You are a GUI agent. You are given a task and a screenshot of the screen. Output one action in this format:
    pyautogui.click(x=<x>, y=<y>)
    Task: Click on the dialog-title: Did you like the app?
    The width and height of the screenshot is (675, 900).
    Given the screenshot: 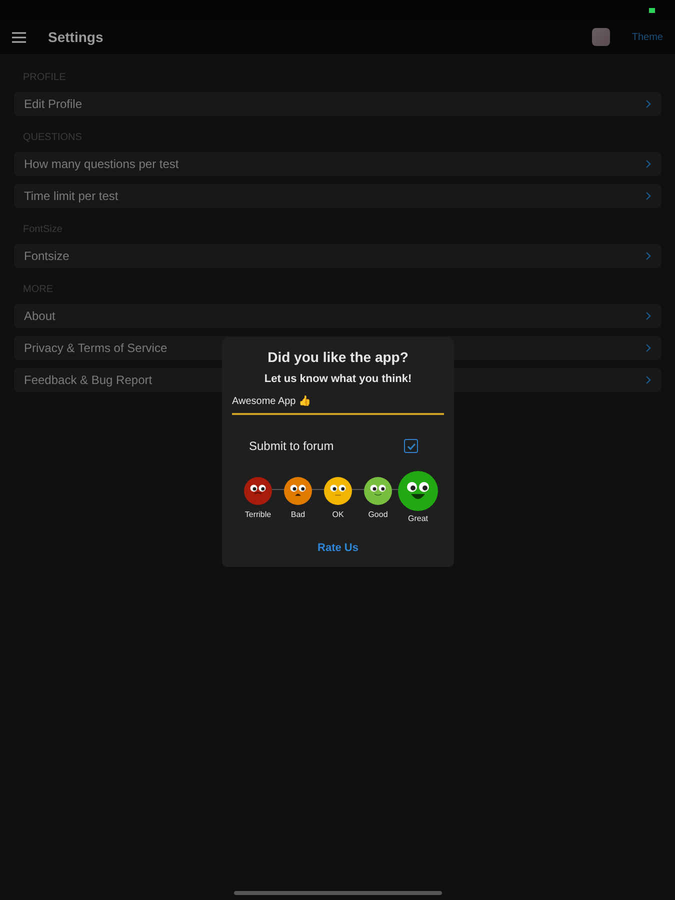 What is the action you would take?
    pyautogui.click(x=338, y=357)
    